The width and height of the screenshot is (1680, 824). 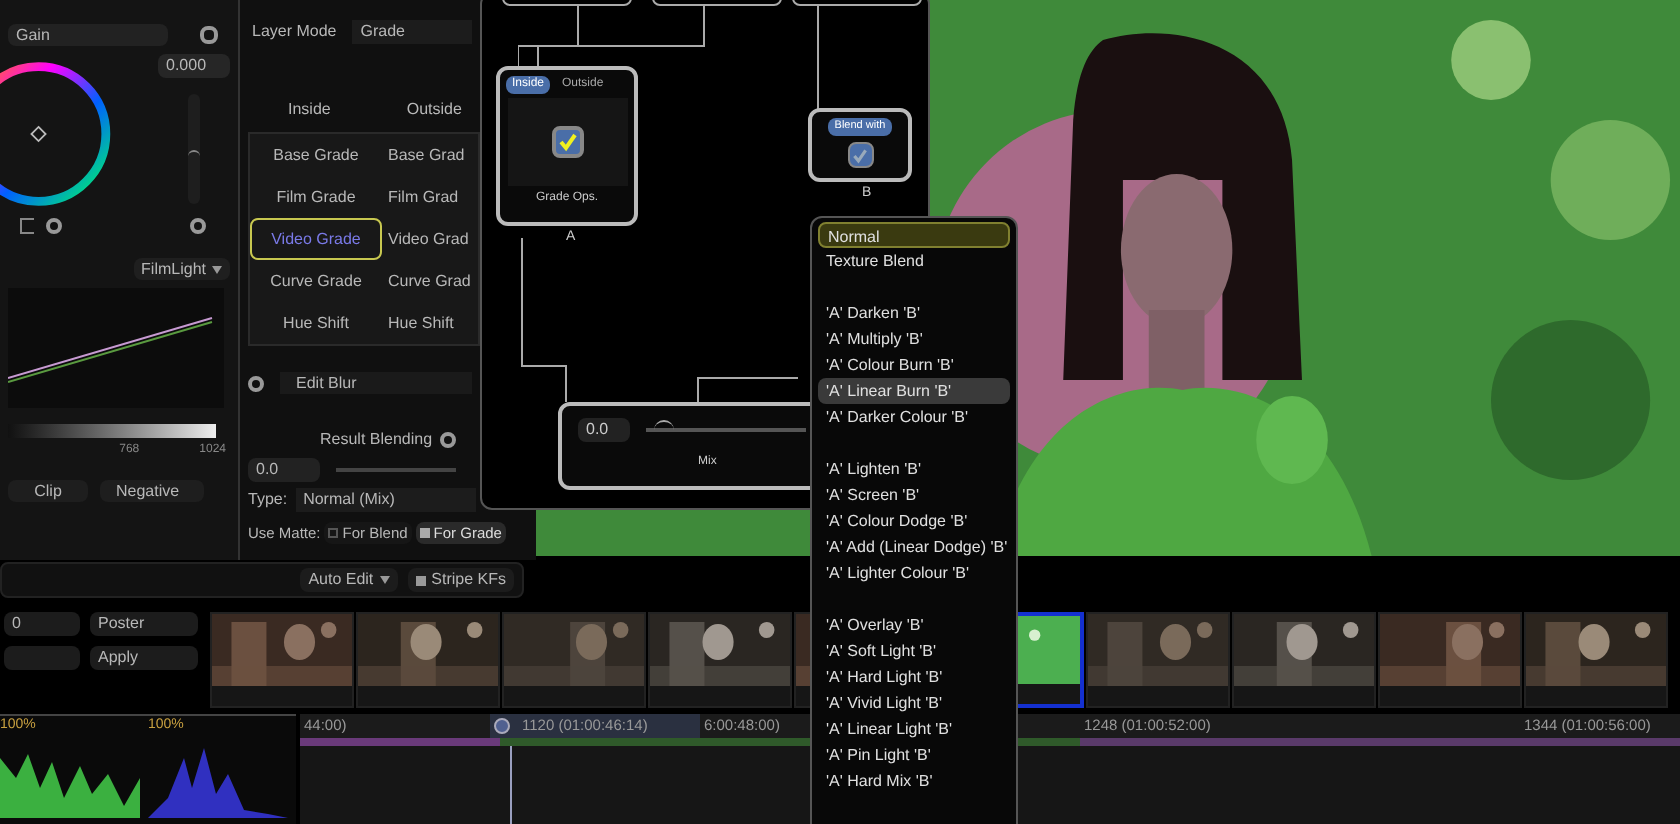 I want to click on curve-dropdown: FilmLight, so click(x=181, y=269).